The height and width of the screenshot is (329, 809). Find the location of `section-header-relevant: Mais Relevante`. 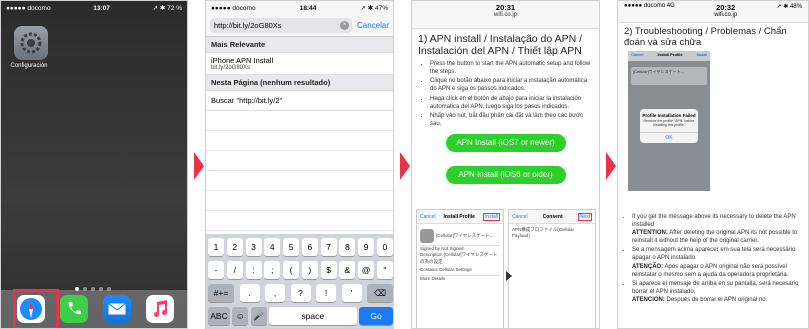

section-header-relevant: Mais Relevante is located at coordinates (299, 45).